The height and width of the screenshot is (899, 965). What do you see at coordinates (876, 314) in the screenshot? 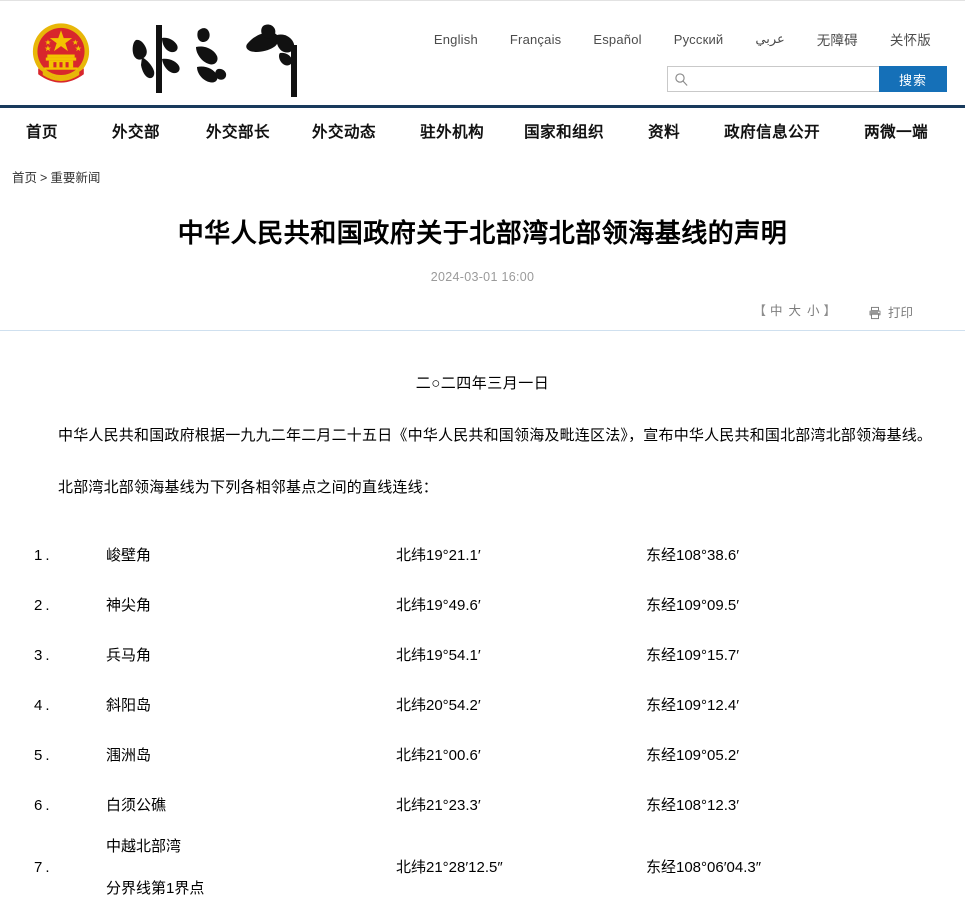
I see `printer-icon` at bounding box center [876, 314].